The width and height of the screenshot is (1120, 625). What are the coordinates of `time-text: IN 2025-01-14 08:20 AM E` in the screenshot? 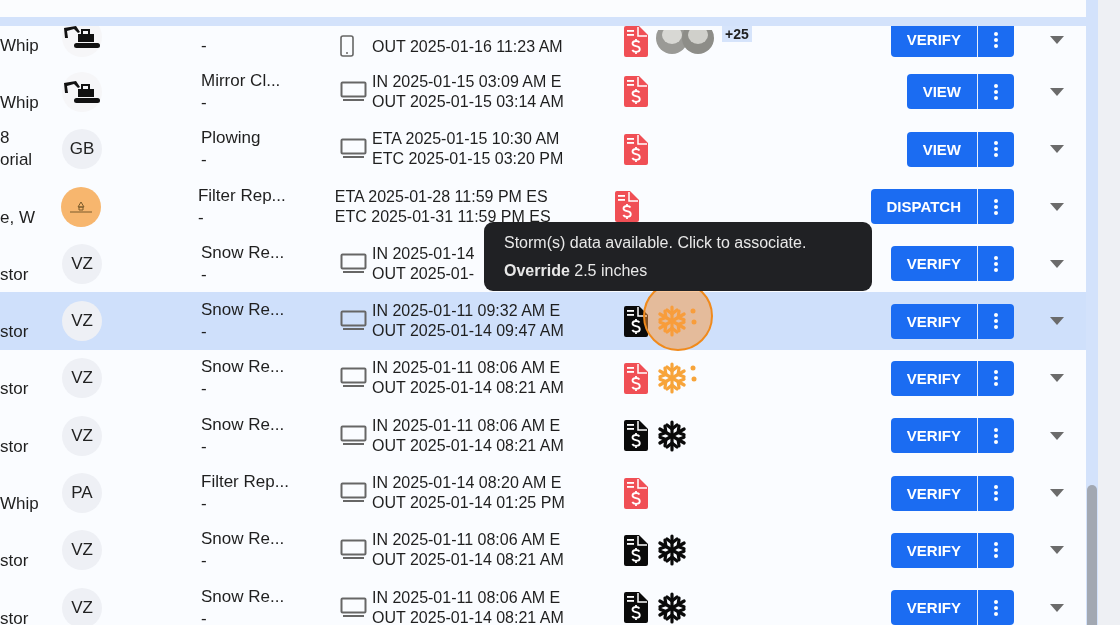 It's located at (467, 483).